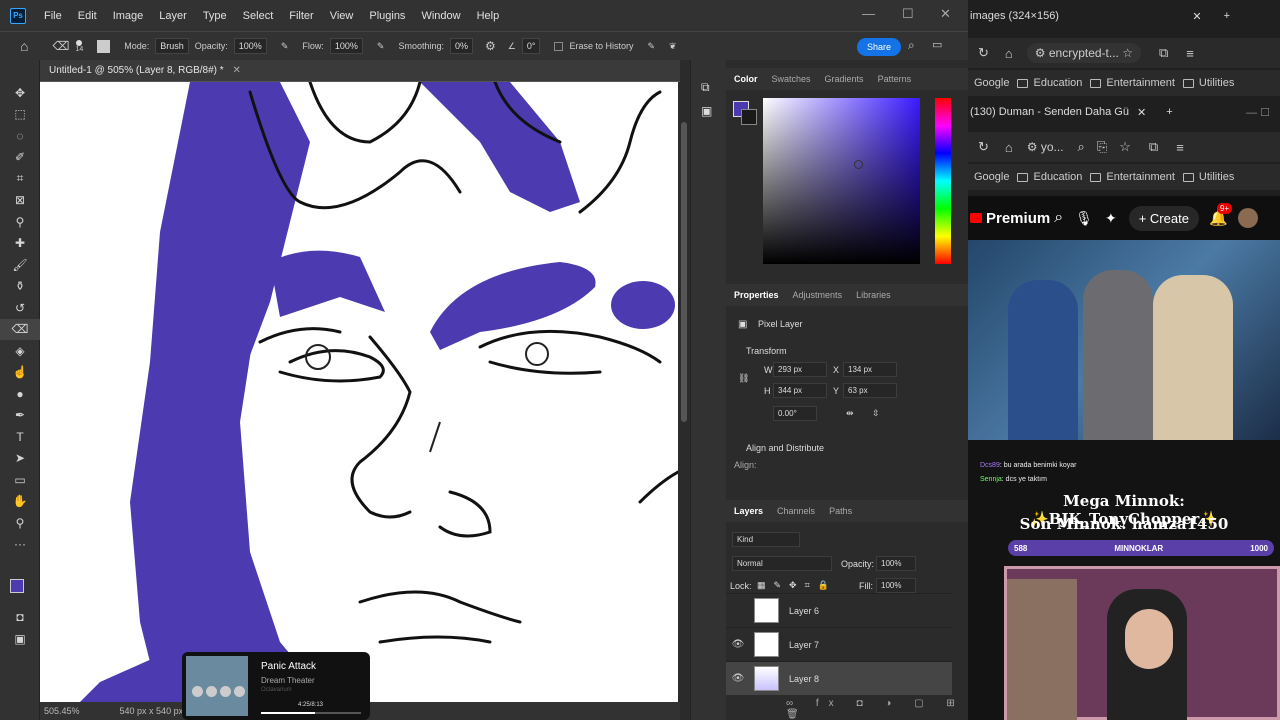  What do you see at coordinates (876, 413) in the screenshot?
I see `flip-vertical-icon: ⇳` at bounding box center [876, 413].